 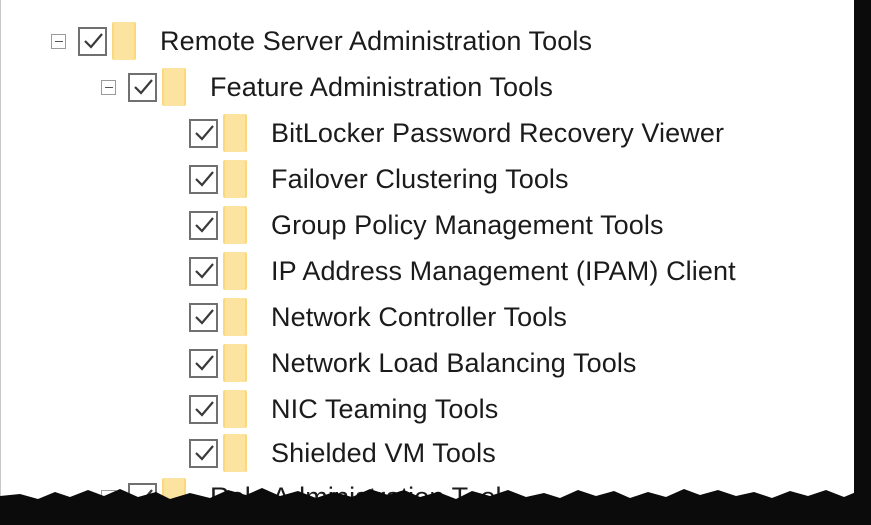 What do you see at coordinates (385, 408) in the screenshot?
I see `tree-node-label: NIC Teaming Tools` at bounding box center [385, 408].